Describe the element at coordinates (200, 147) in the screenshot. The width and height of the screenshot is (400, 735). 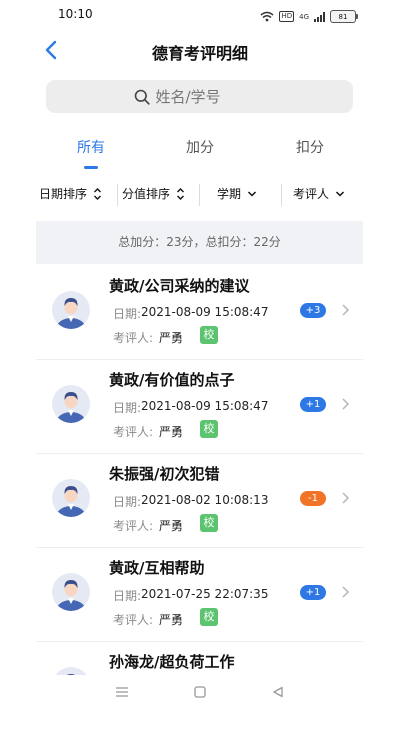
I see `tab-add-points: 加分` at that location.